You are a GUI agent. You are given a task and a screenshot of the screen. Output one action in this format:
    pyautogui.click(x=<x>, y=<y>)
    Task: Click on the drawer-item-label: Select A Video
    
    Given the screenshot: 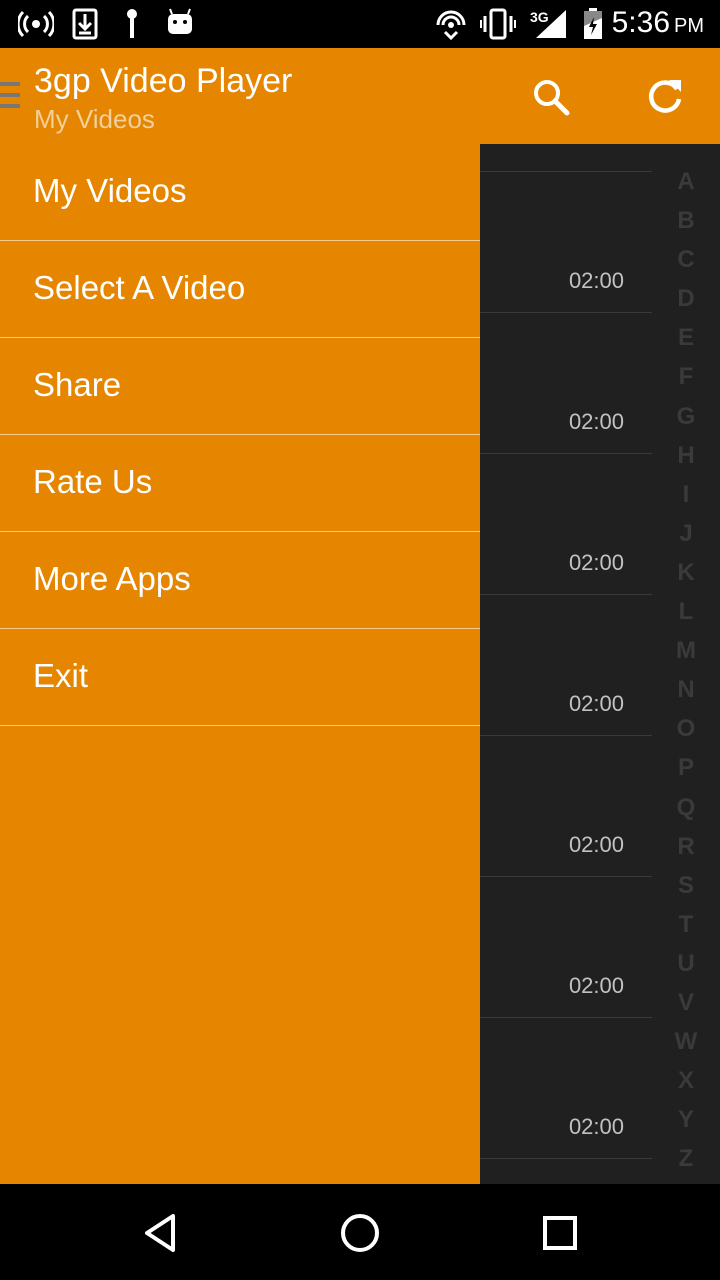 What is the action you would take?
    pyautogui.click(x=139, y=287)
    